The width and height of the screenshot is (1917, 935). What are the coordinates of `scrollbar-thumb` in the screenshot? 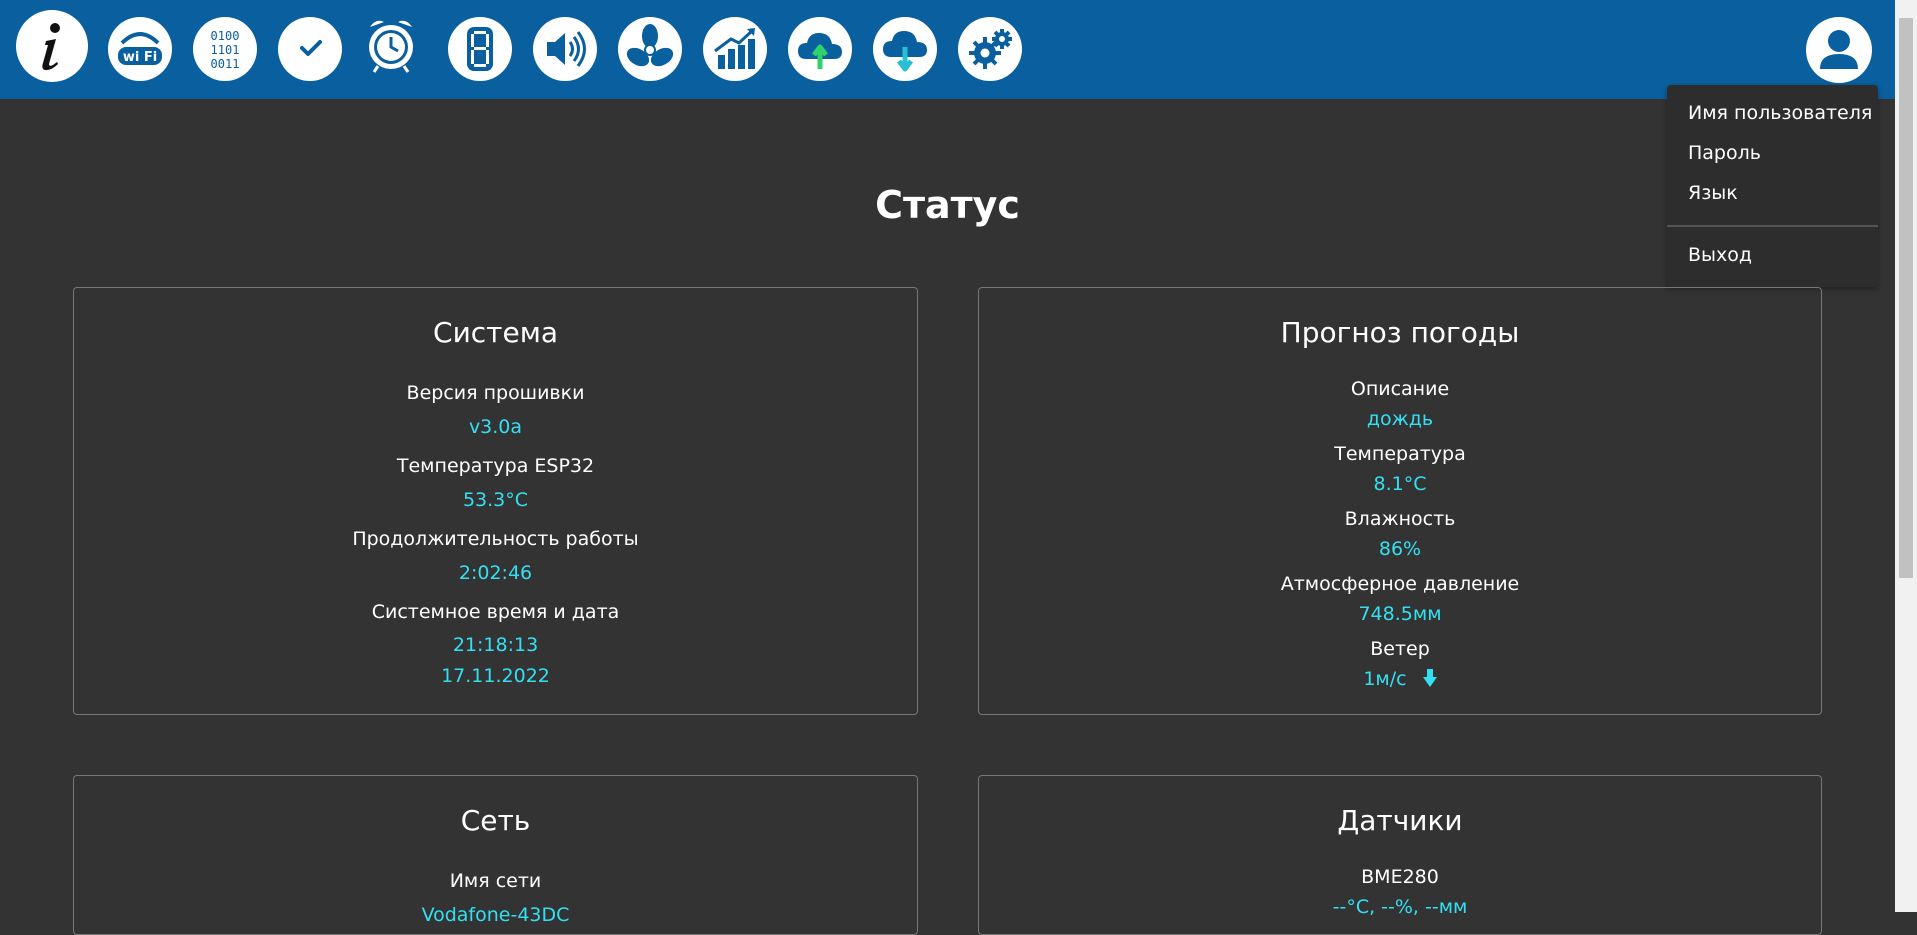 It's located at (1906, 298).